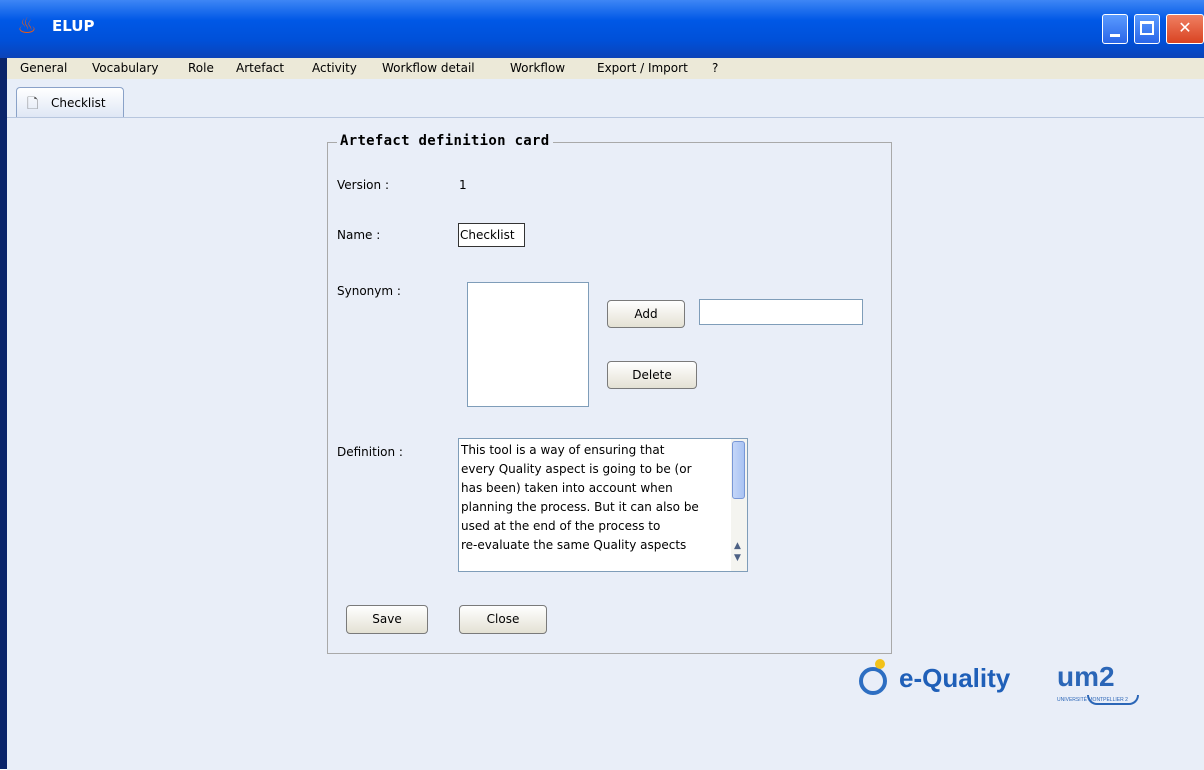  I want to click on synonym-list, so click(528, 344).